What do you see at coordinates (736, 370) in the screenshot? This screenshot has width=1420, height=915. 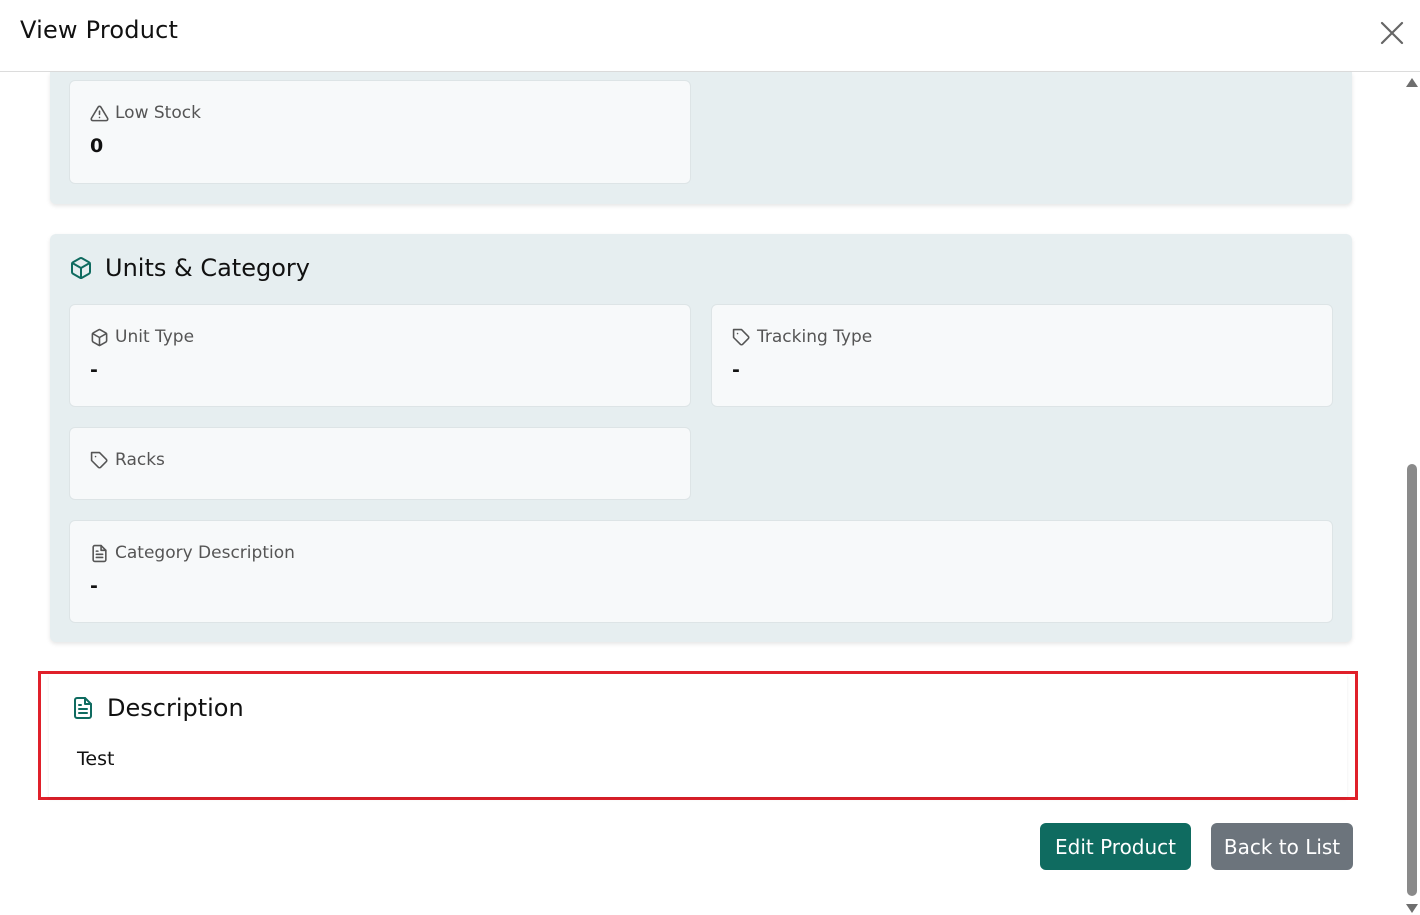 I see `tracking-type-value: -` at bounding box center [736, 370].